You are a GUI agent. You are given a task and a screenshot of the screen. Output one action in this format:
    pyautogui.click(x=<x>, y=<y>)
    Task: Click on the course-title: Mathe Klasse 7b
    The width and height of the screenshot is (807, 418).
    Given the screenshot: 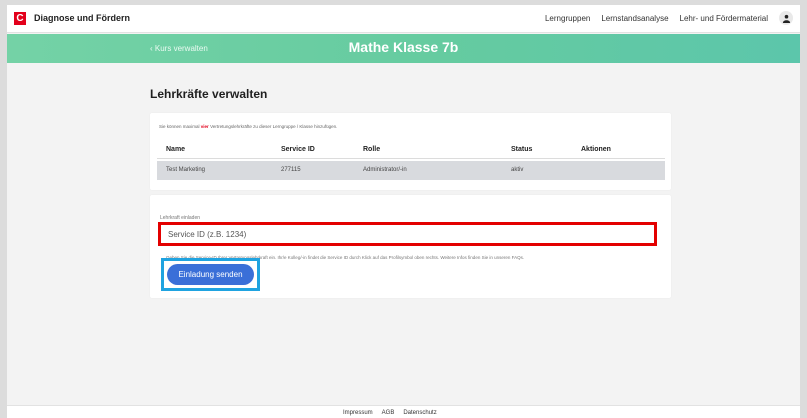 What is the action you would take?
    pyautogui.click(x=403, y=47)
    